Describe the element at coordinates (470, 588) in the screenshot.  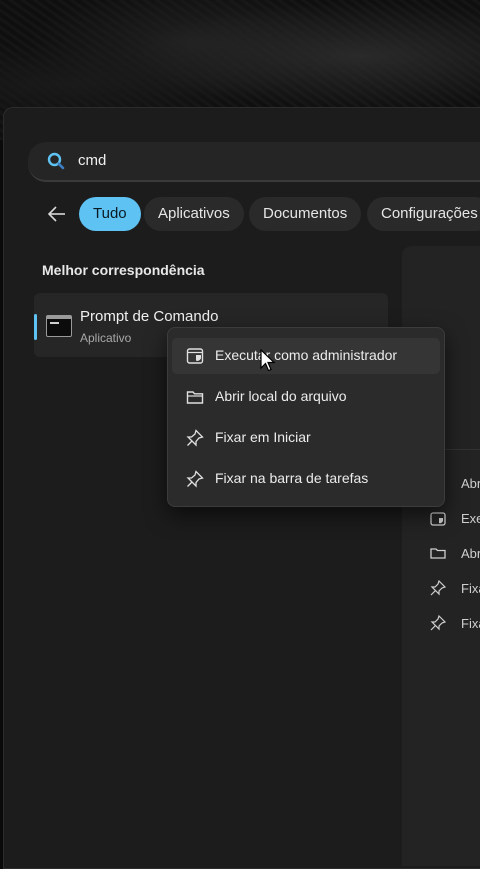
I see `details-action-pin-start: Fixa` at that location.